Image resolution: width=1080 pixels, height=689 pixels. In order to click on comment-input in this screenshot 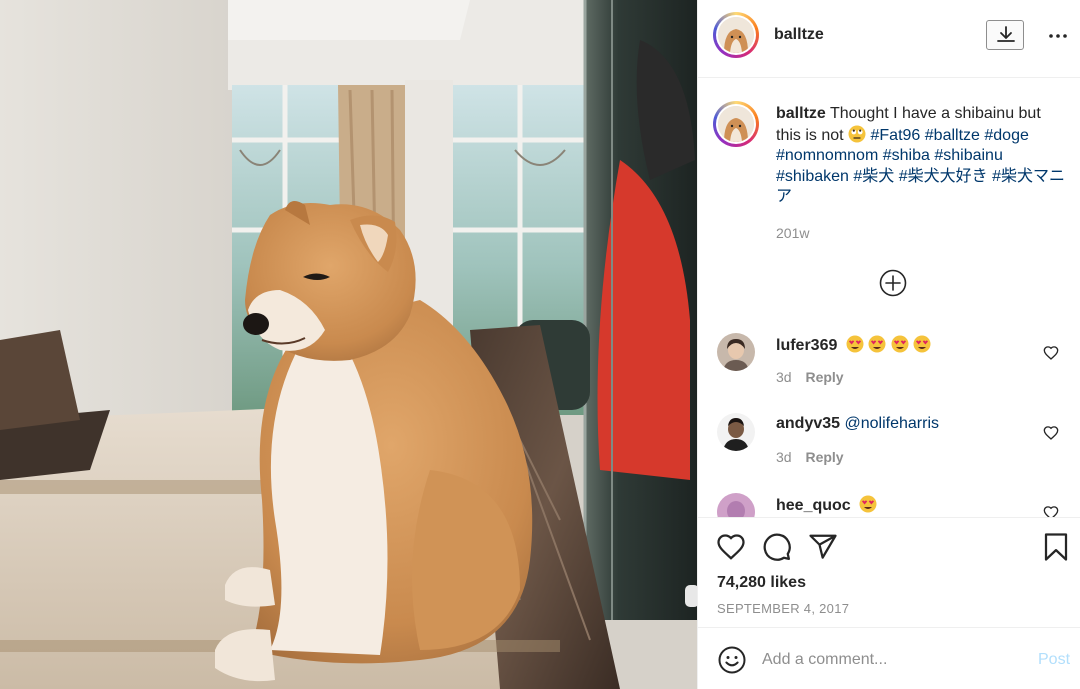, I will do `click(892, 660)`.